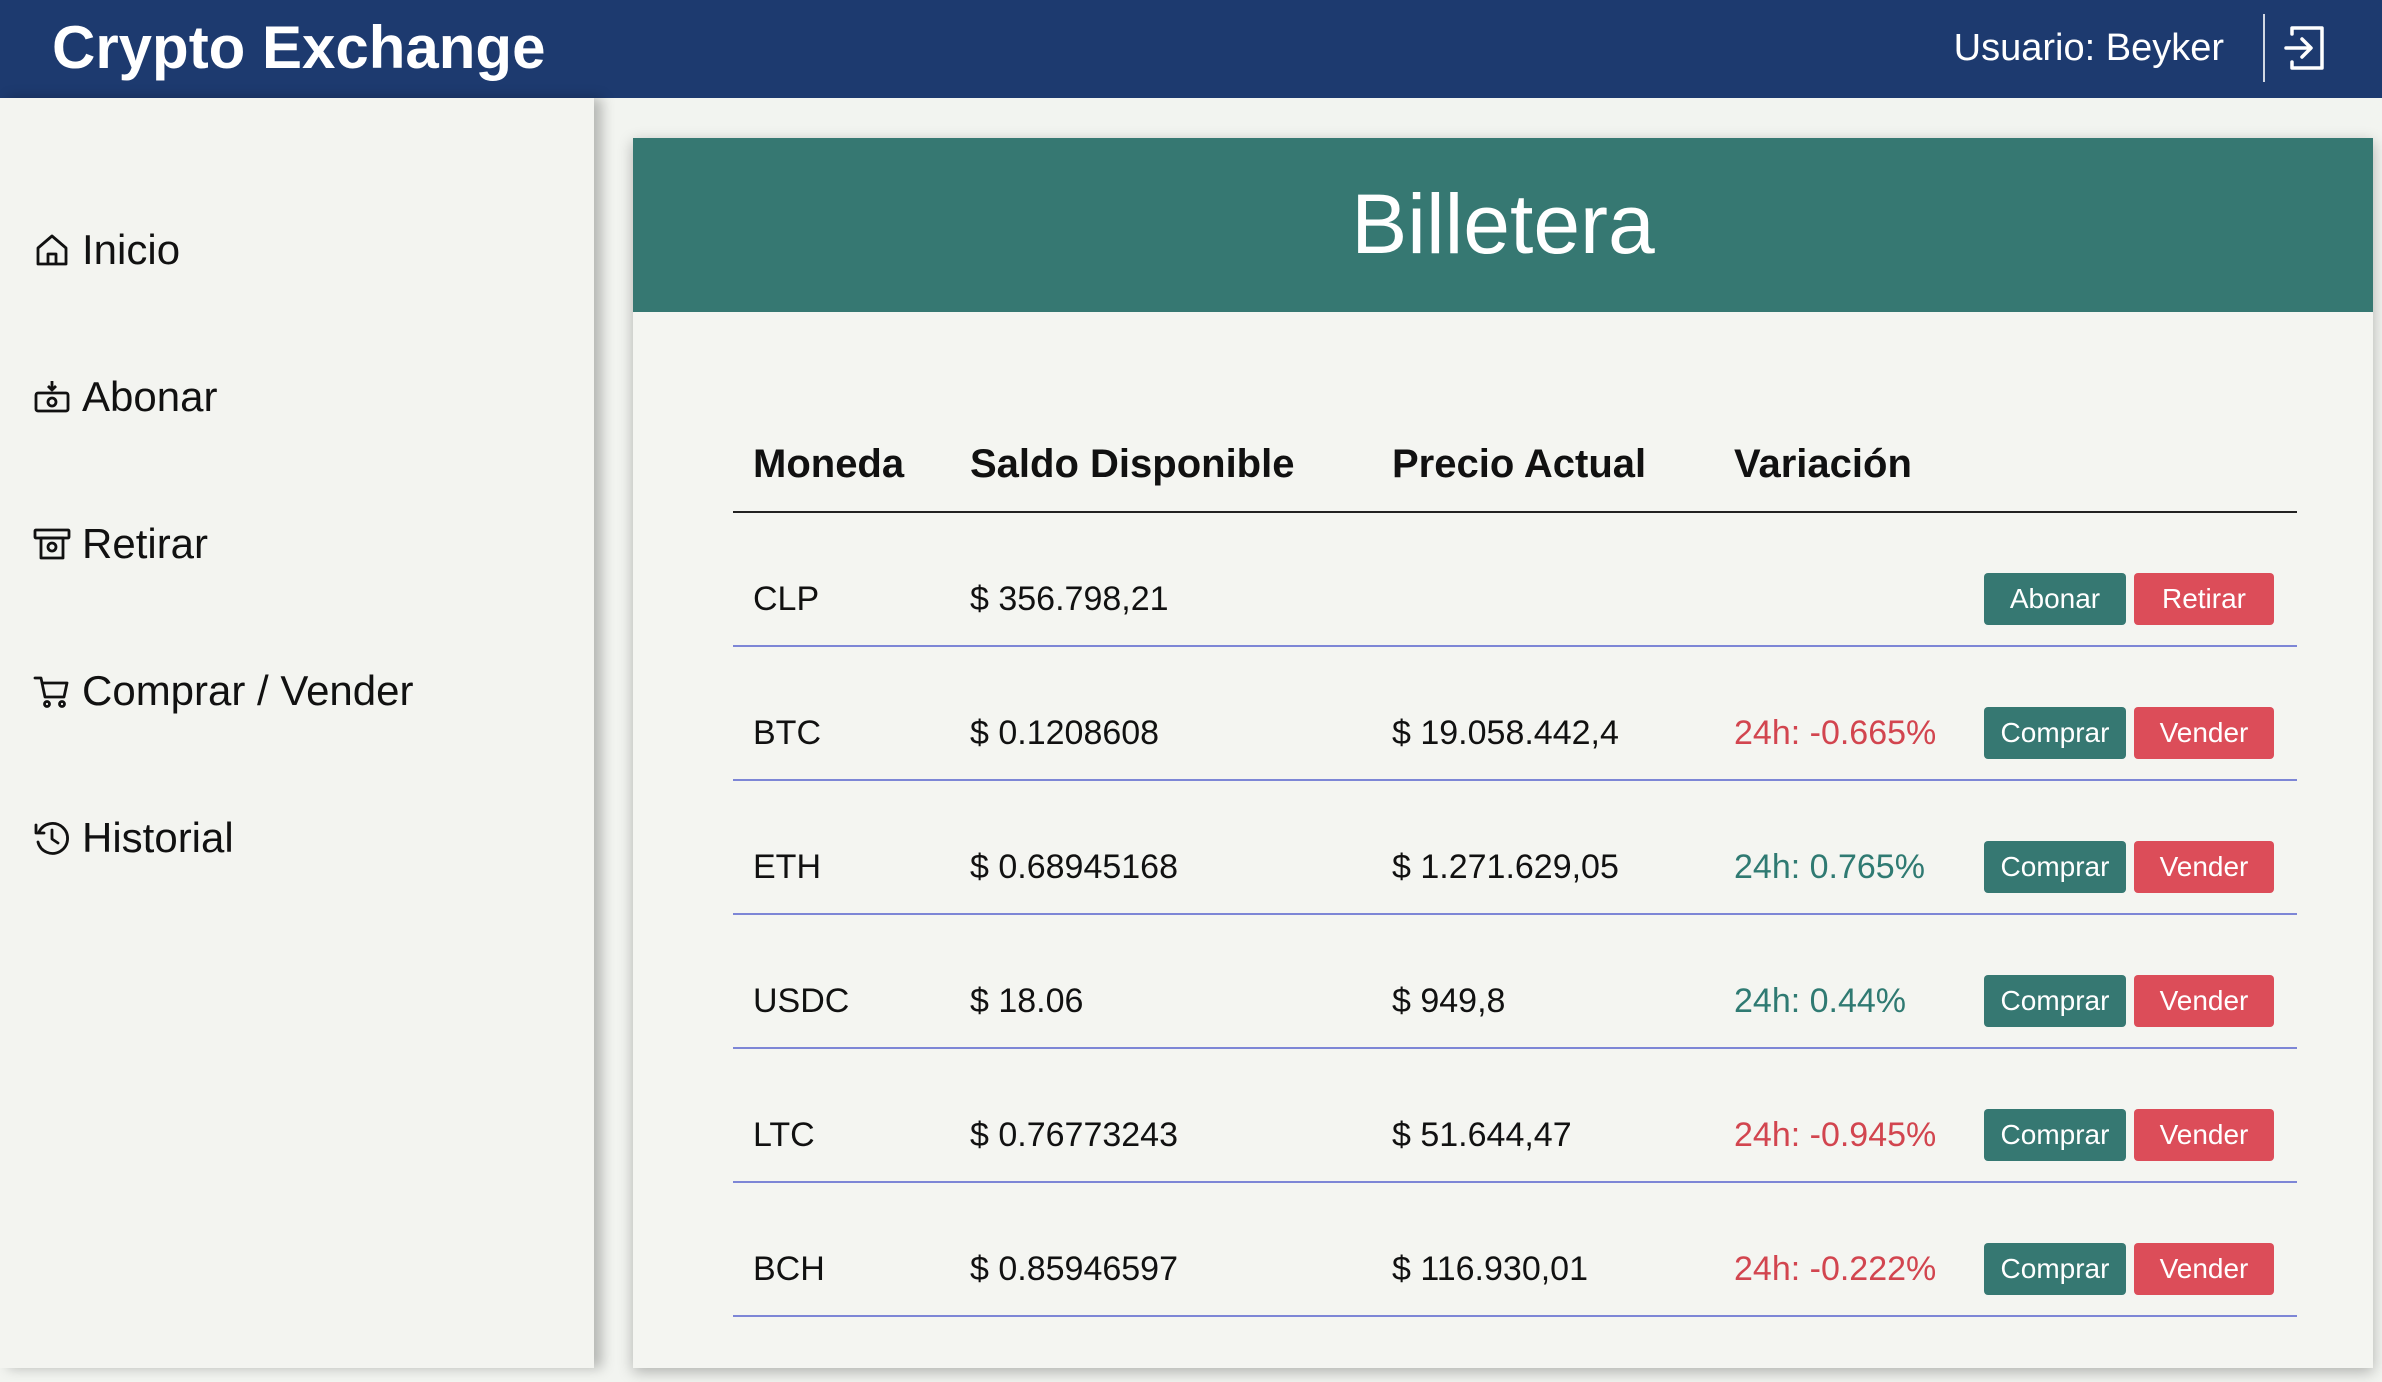 This screenshot has height=1382, width=2382. Describe the element at coordinates (1074, 867) in the screenshot. I see `balance-cell: $ 0.68945168` at that location.